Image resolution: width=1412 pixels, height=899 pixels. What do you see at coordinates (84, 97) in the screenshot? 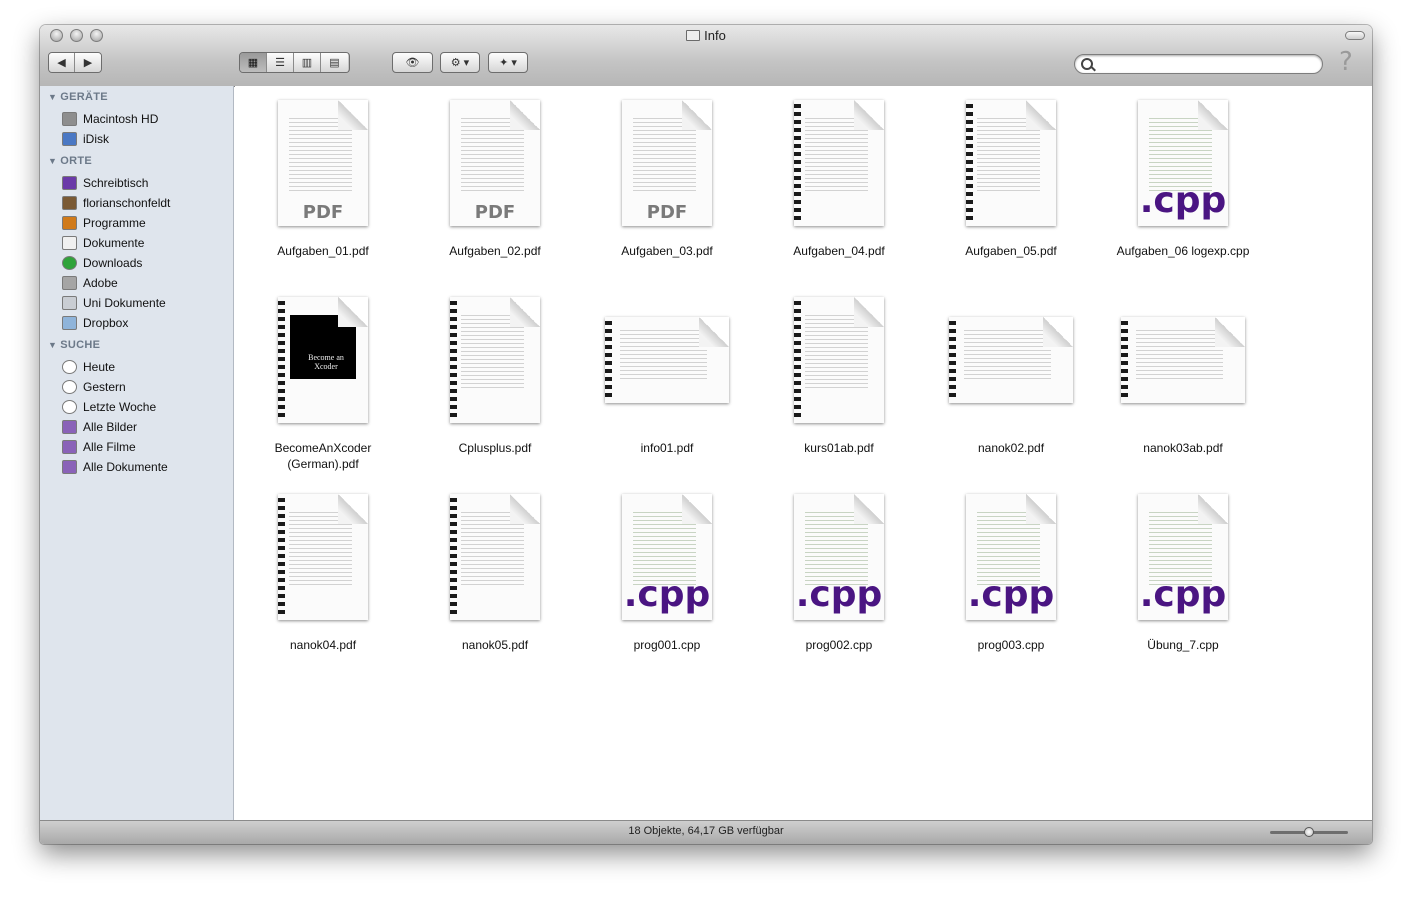
I see `sidebar-section-label: GERÄTE` at bounding box center [84, 97].